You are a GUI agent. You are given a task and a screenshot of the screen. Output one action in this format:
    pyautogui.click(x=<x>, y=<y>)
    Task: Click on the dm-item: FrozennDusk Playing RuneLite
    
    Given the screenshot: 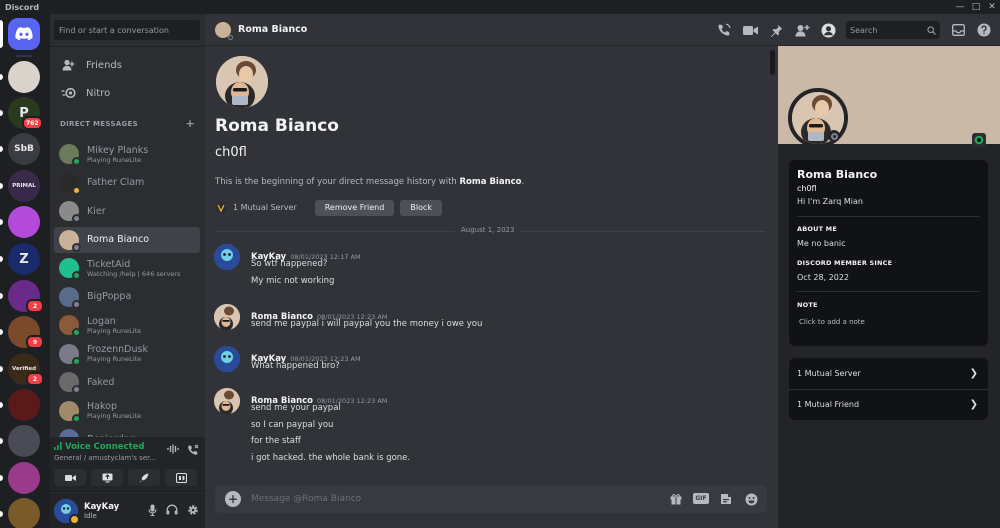 What is the action you would take?
    pyautogui.click(x=127, y=354)
    